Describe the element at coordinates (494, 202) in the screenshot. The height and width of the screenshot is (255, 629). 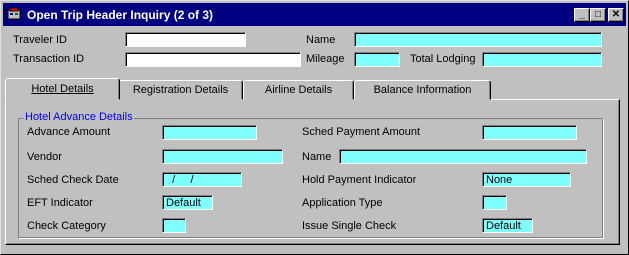
I see `application-type-field` at that location.